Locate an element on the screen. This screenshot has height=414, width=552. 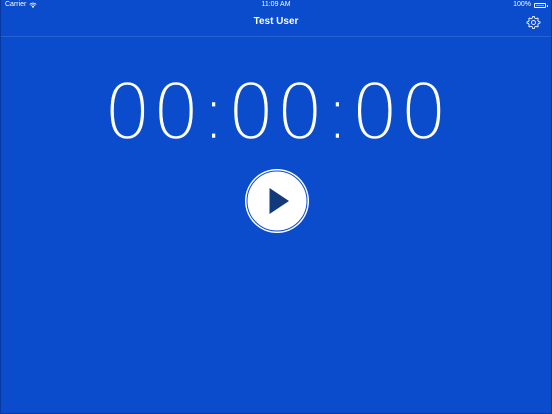
status-right: 100% is located at coordinates (530, 5).